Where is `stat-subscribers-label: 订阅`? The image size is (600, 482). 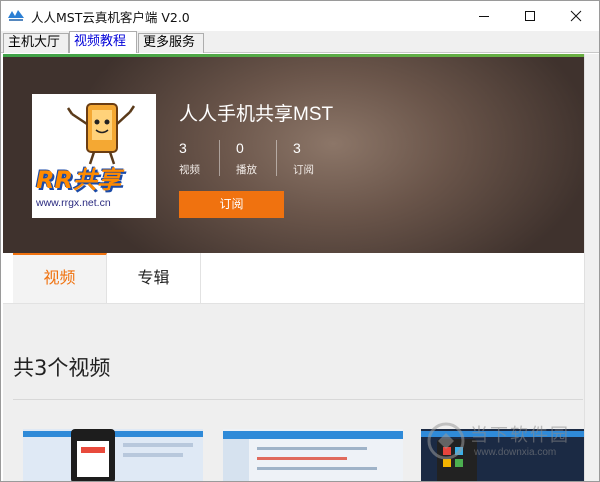 stat-subscribers-label: 订阅 is located at coordinates (303, 170).